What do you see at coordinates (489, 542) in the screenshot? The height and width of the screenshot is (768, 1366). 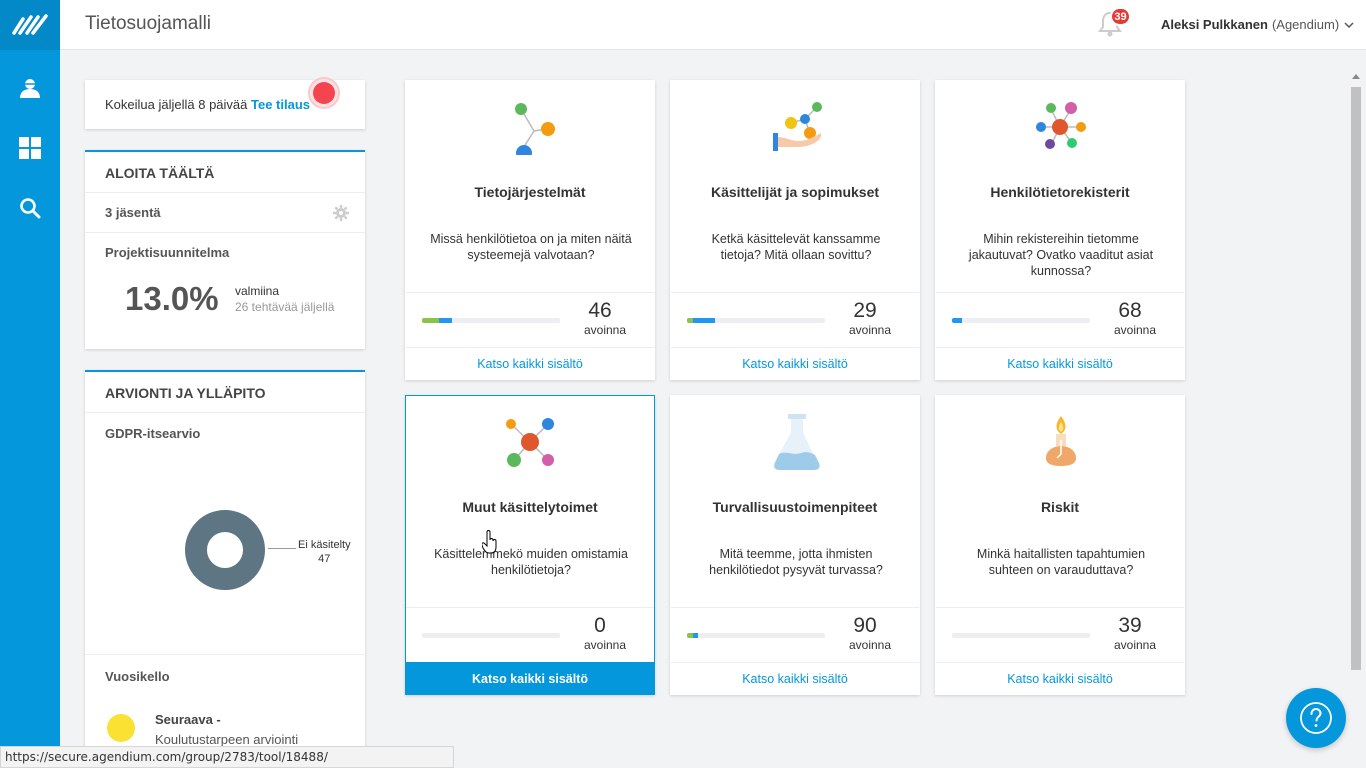 I see `hand-cursor-icon` at bounding box center [489, 542].